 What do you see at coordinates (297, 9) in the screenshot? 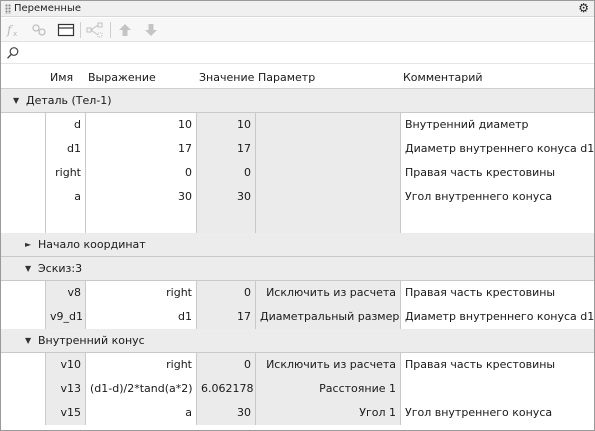
I see `title-bar: Переменные ⚙` at bounding box center [297, 9].